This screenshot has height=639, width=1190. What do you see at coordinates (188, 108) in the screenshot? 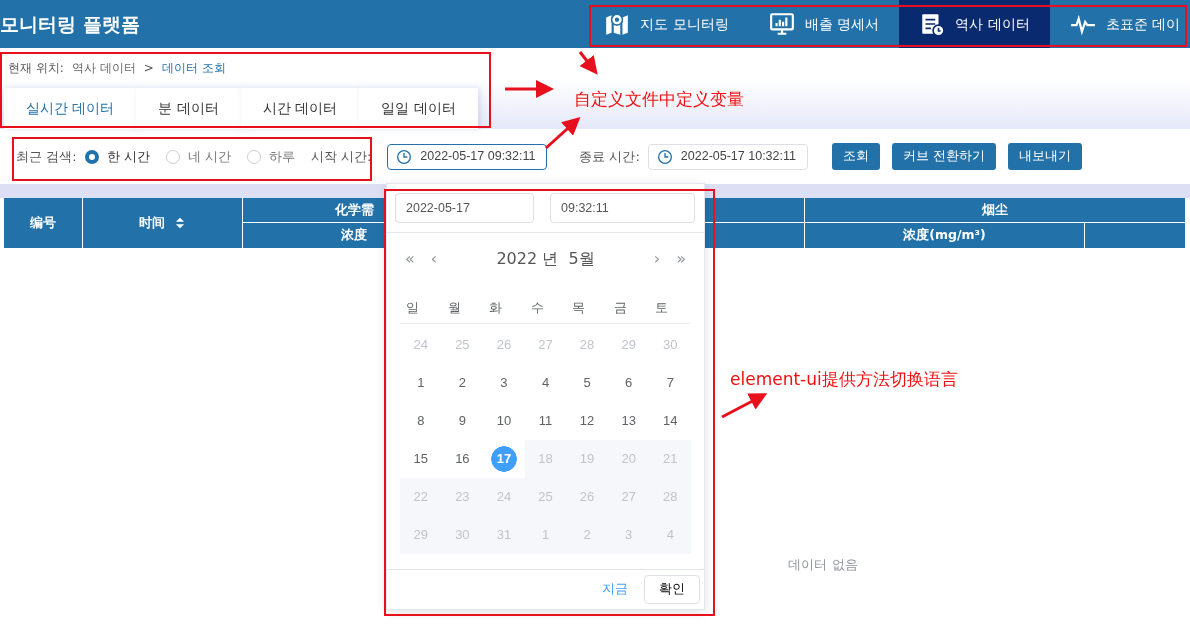
I see `tab: 분 데이터` at bounding box center [188, 108].